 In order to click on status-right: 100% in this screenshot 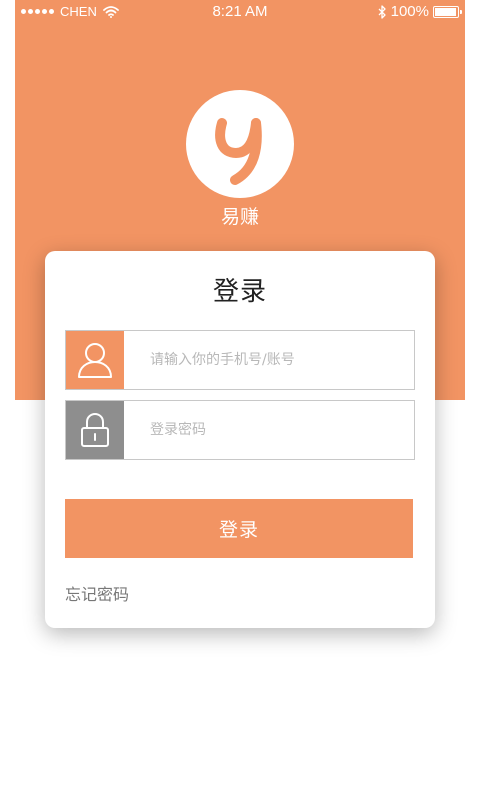, I will do `click(420, 11)`.